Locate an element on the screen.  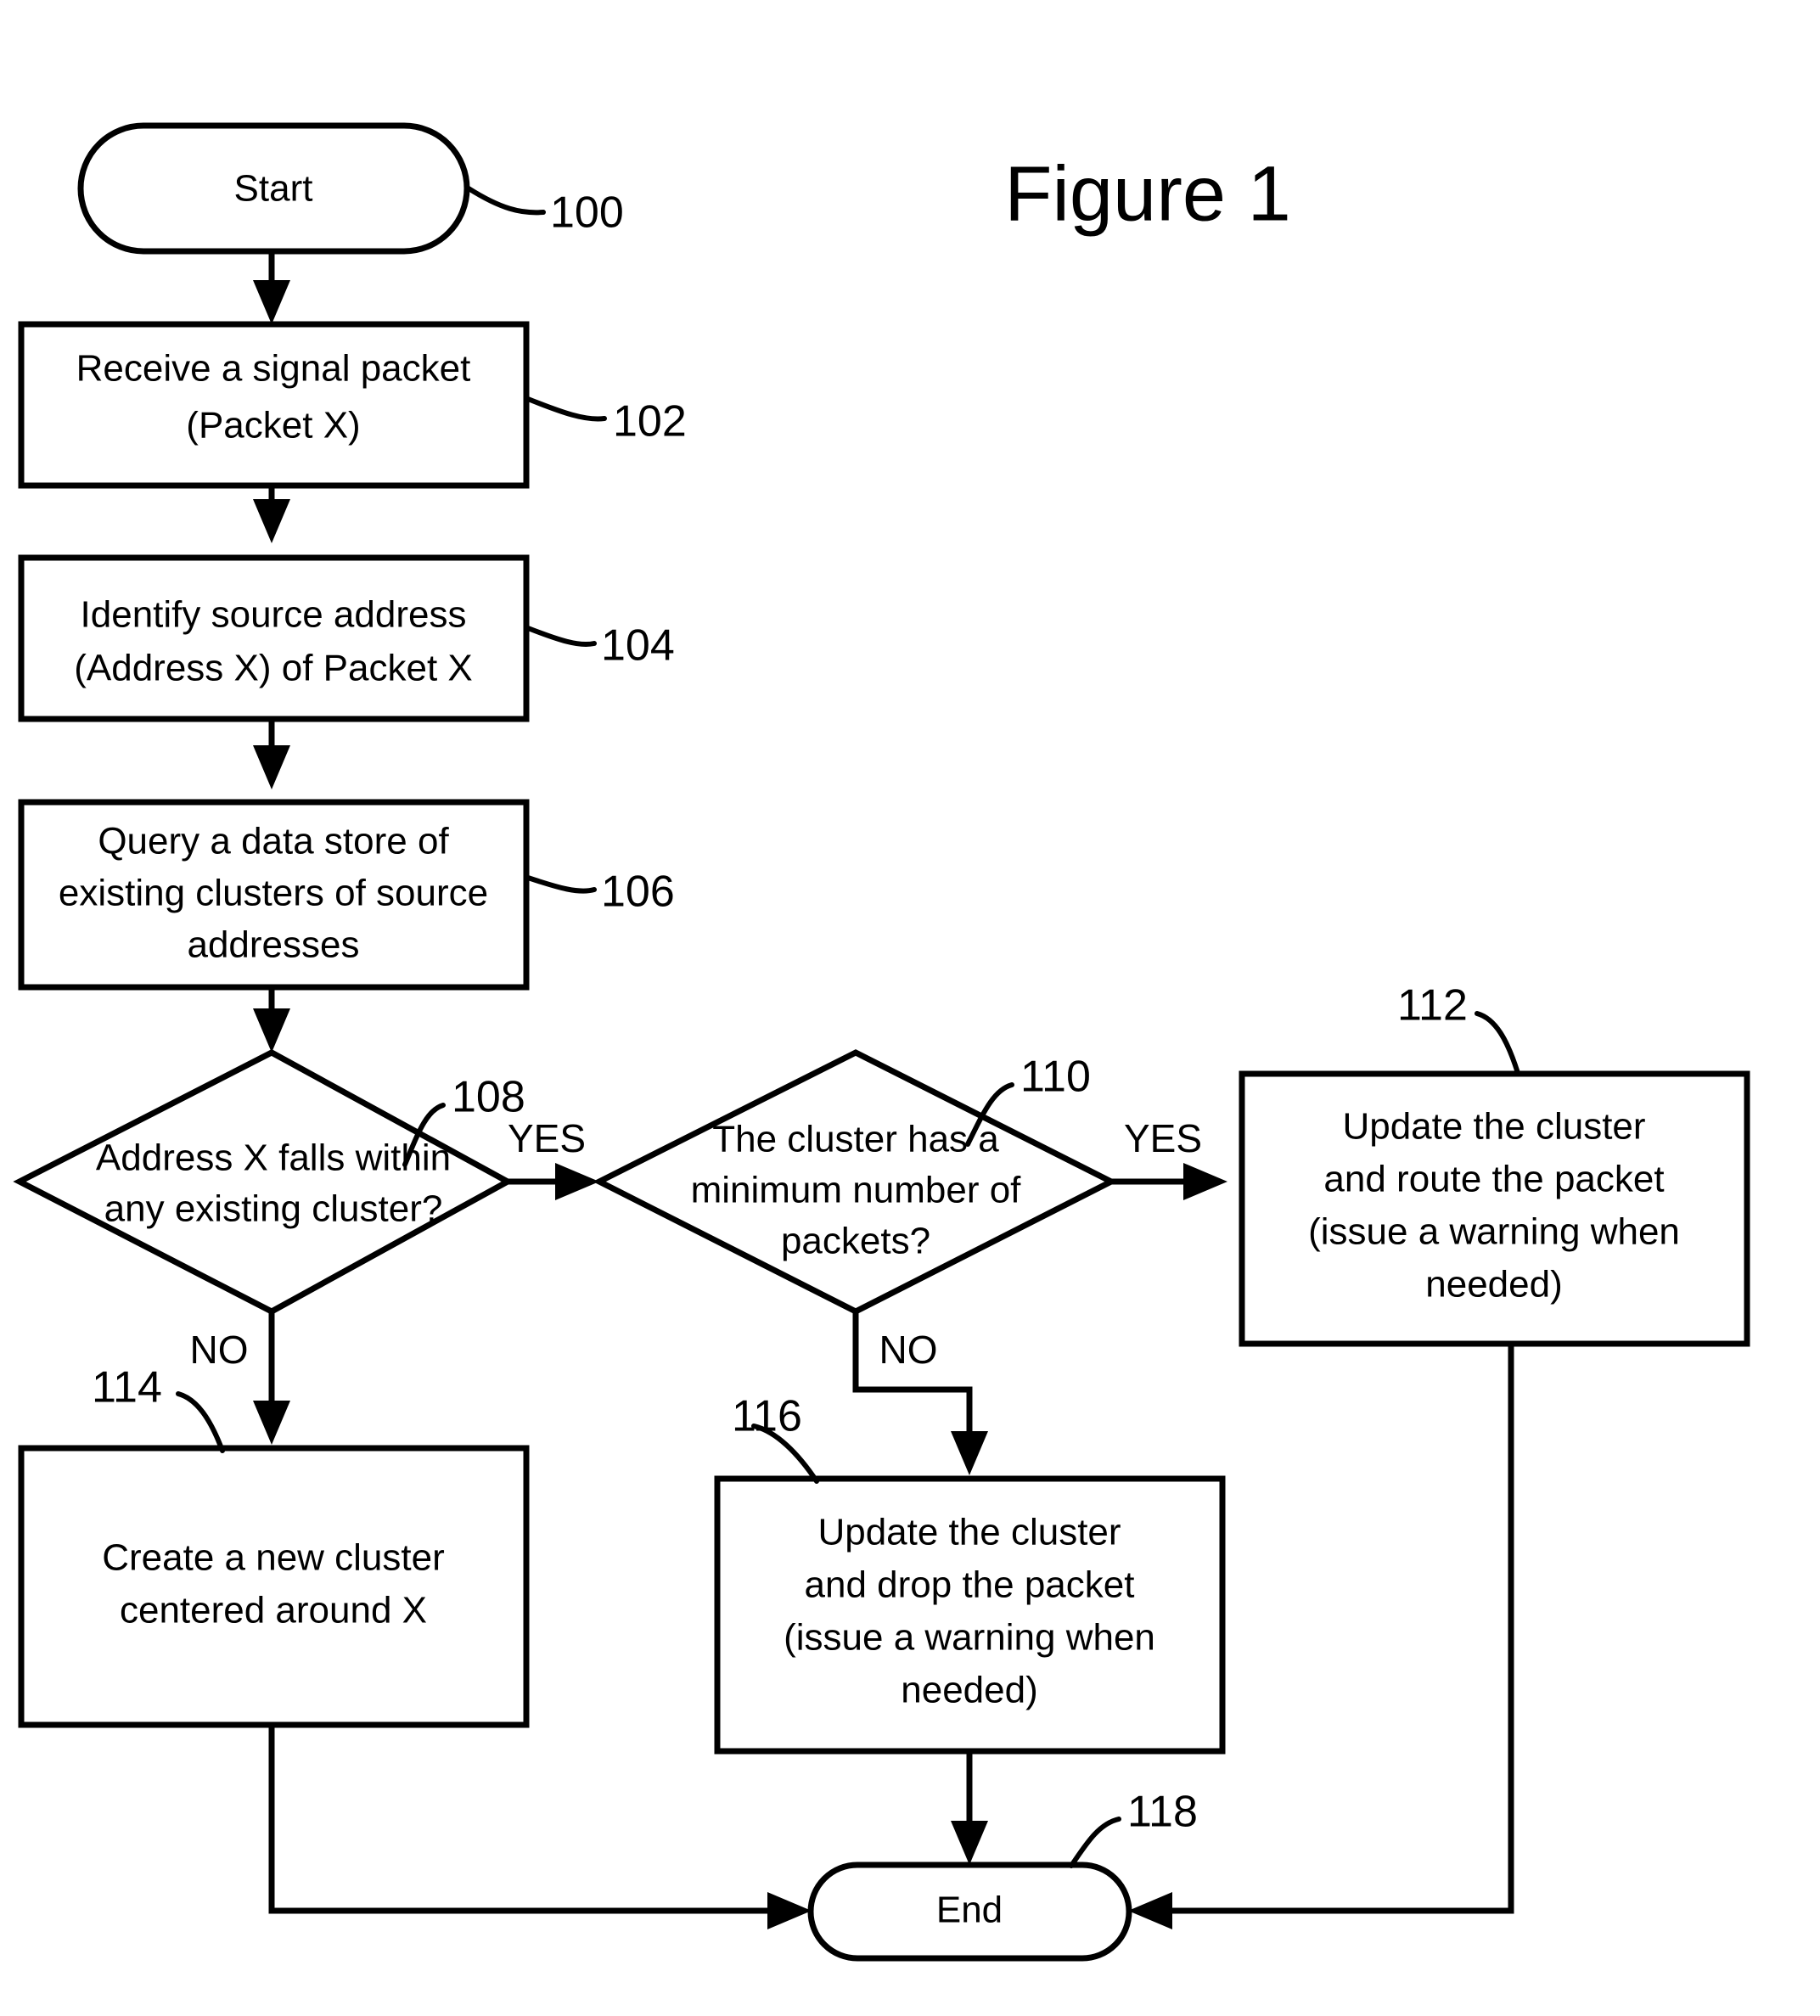
node-decision-min-packets-line-2: packets? is located at coordinates (855, 1241).